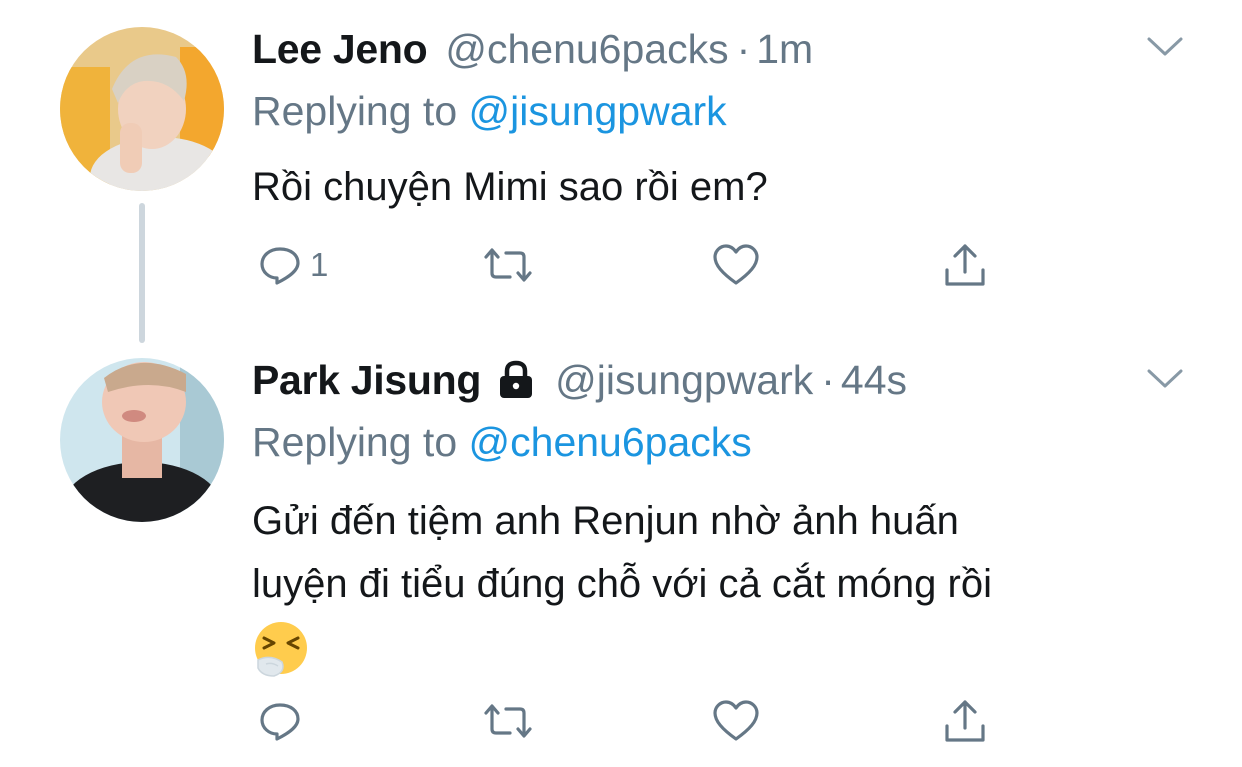 Image resolution: width=1242 pixels, height=767 pixels. What do you see at coordinates (340, 49) in the screenshot?
I see `display-name: Lee Jeno` at bounding box center [340, 49].